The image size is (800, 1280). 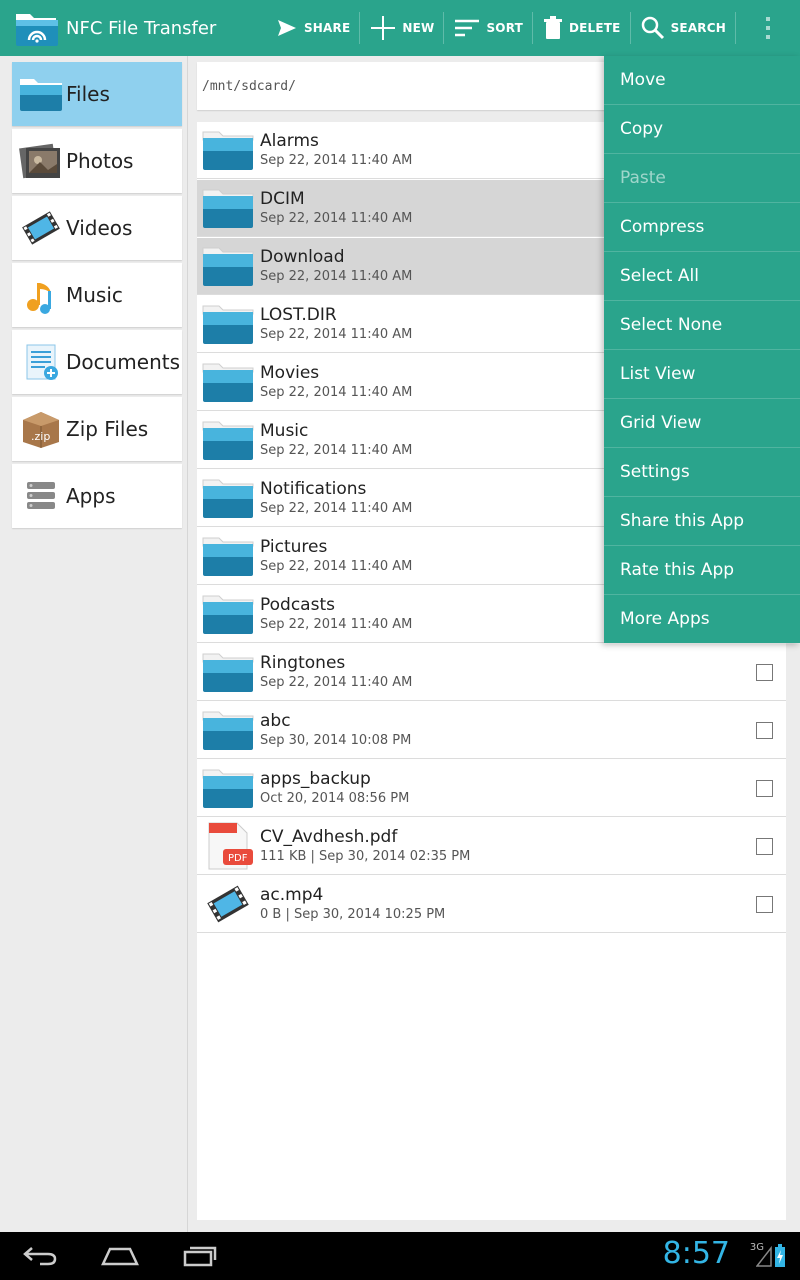 I want to click on battery-charging-icon, so click(x=780, y=1255).